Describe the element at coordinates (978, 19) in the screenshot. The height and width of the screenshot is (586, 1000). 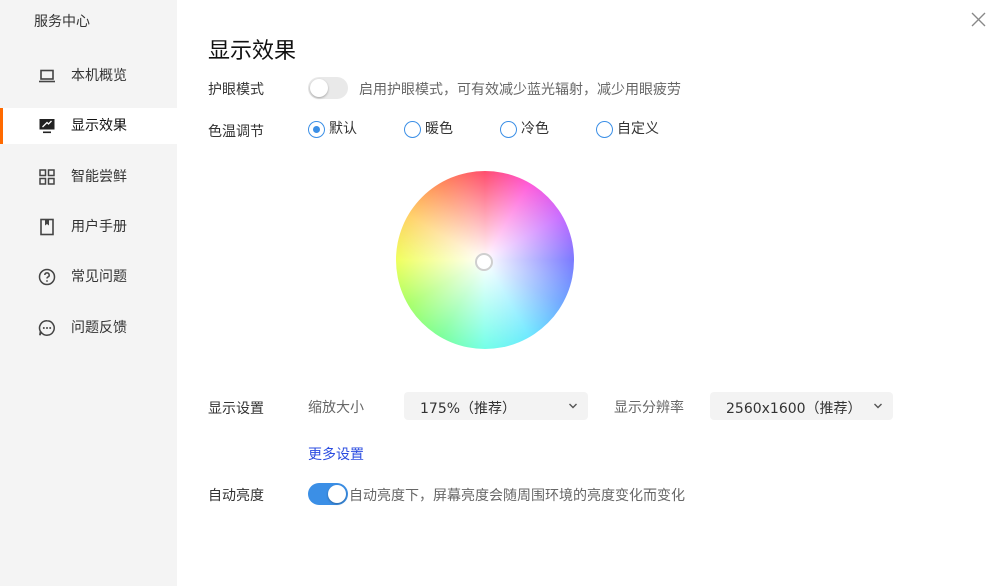
I see `close-icon` at that location.